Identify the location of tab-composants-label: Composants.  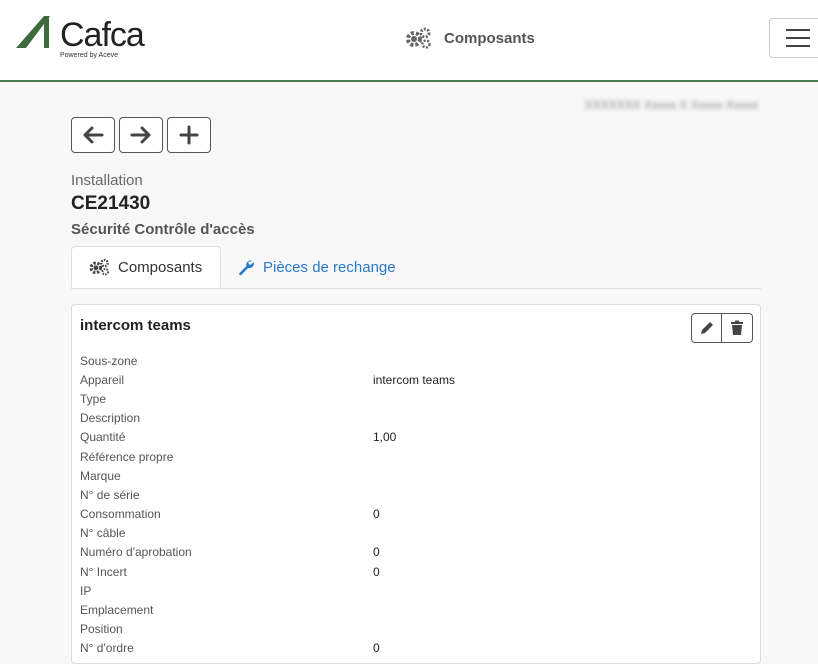
(160, 267).